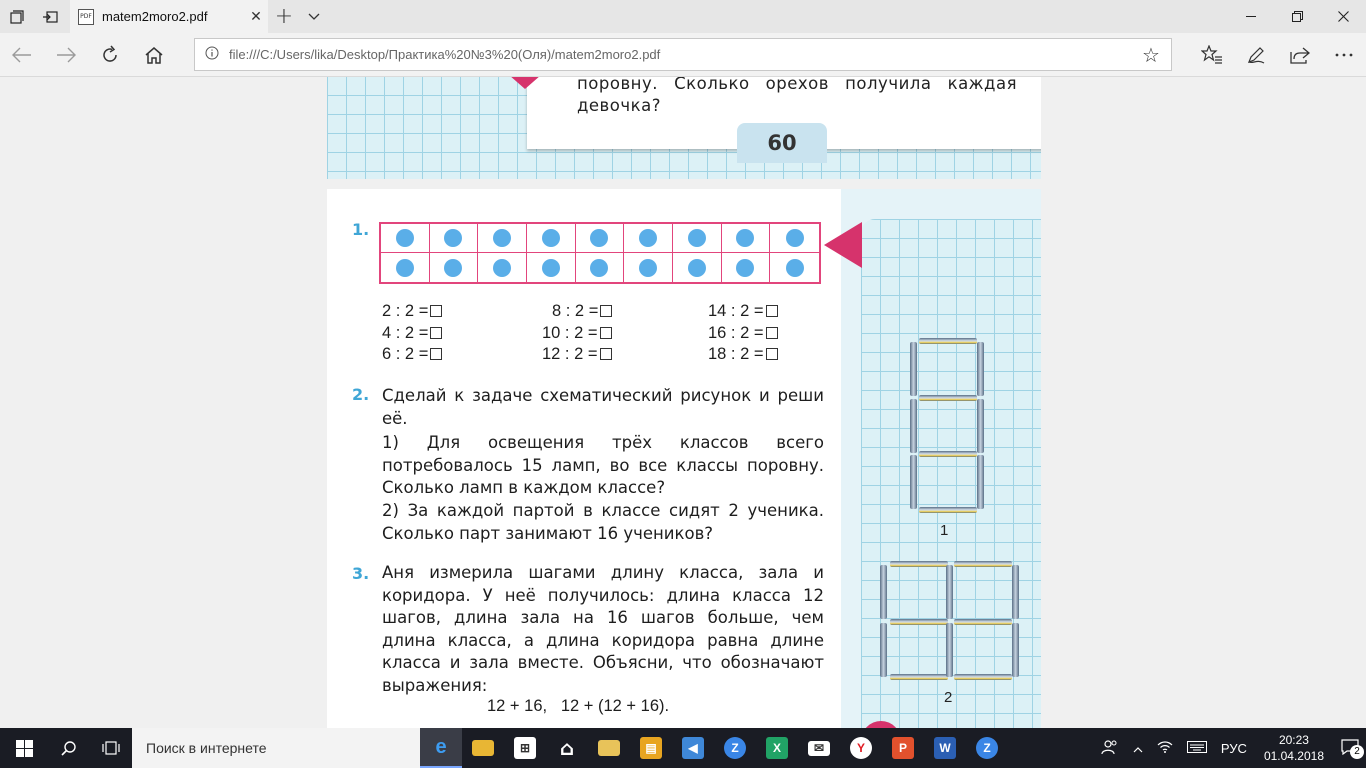 This screenshot has width=1366, height=768. I want to click on keyboard-icon, so click(1197, 748).